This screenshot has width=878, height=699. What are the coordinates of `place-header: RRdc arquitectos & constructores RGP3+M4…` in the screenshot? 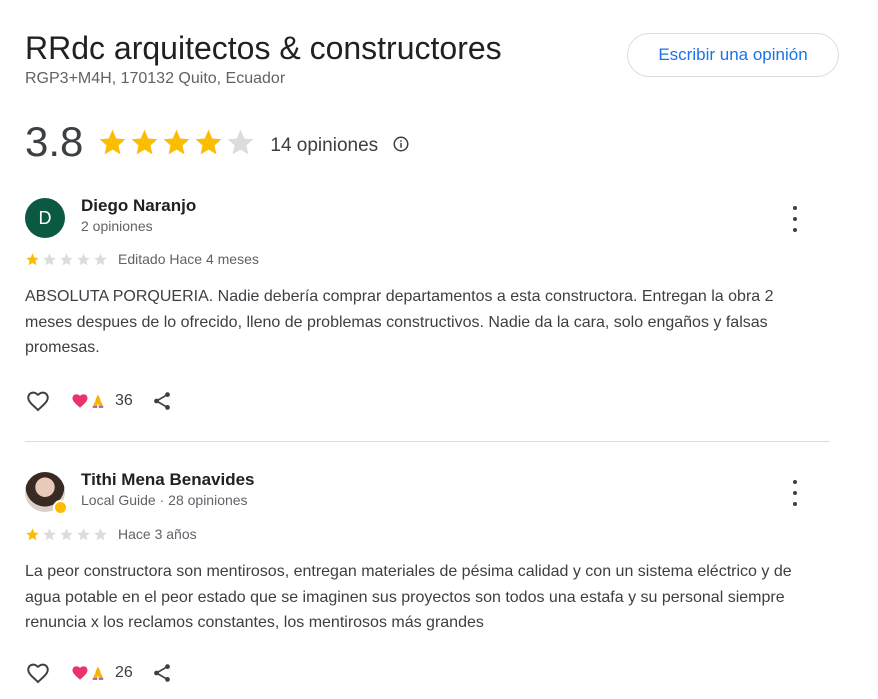 It's located at (263, 58).